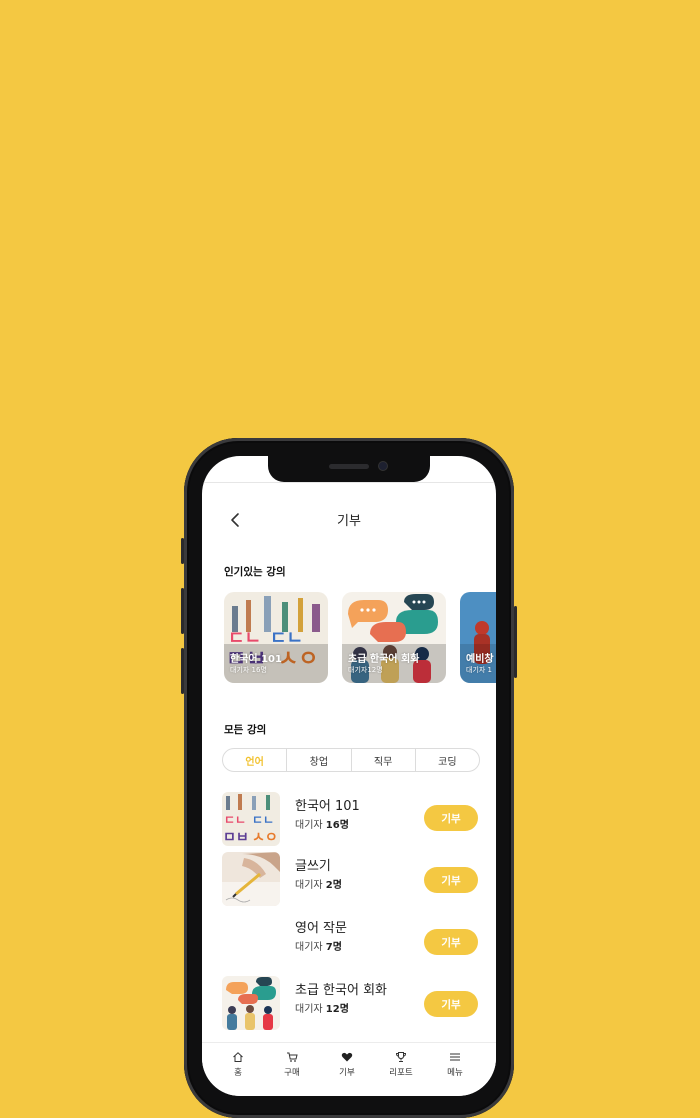 This screenshot has height=1118, width=700. What do you see at coordinates (349, 482) in the screenshot?
I see `status-divider` at bounding box center [349, 482].